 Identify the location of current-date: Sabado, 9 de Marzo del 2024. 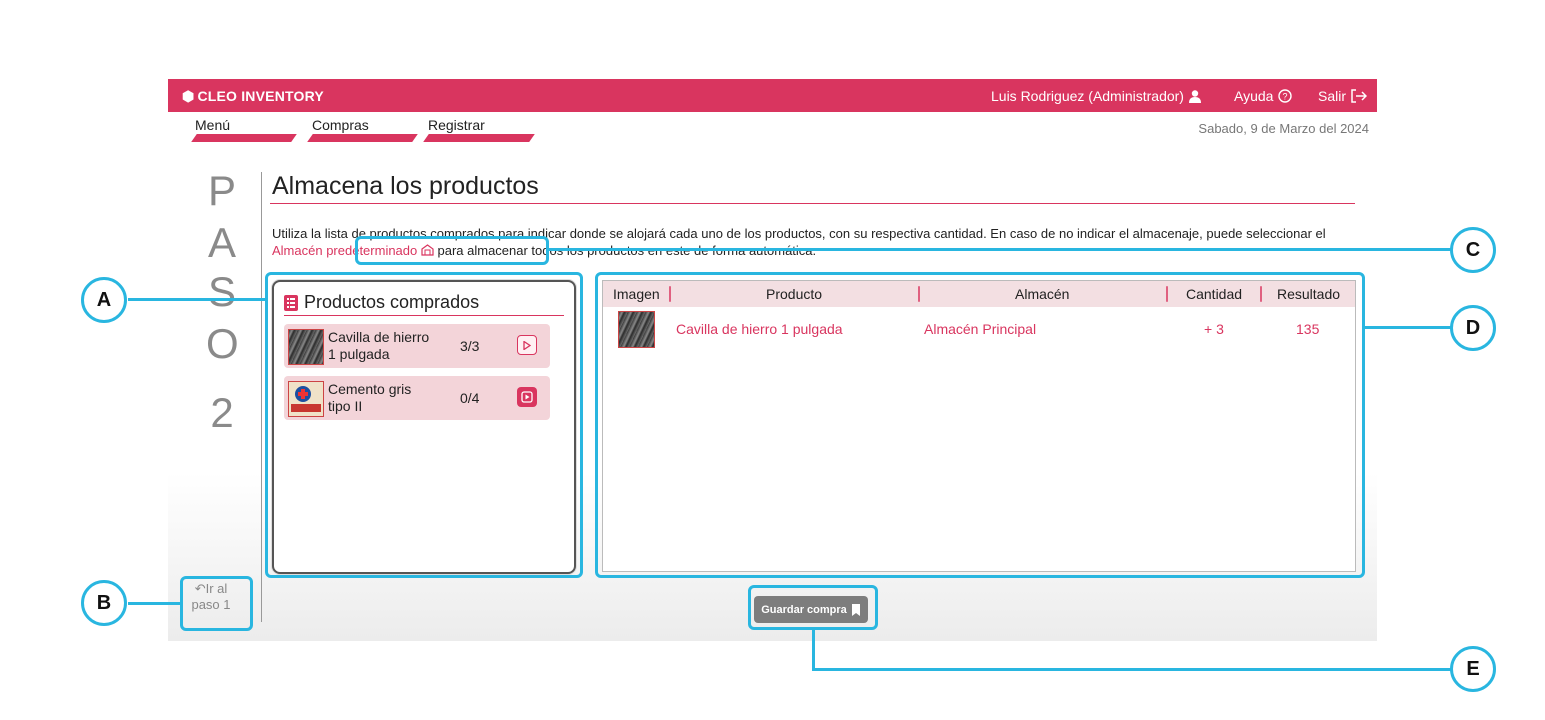
(1283, 128).